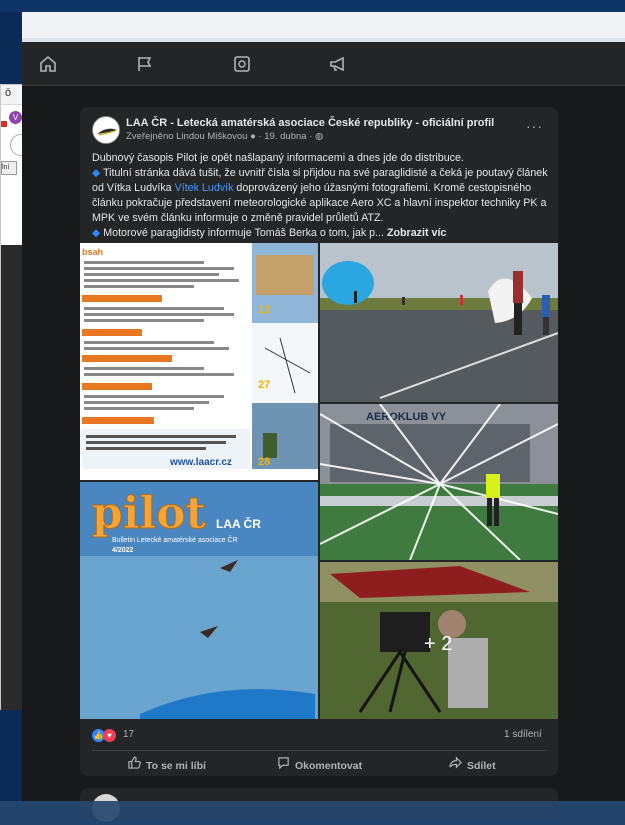 The image size is (625, 825). Describe the element at coordinates (416, 233) in the screenshot. I see `see-more-link: Zobrazit víc` at that location.